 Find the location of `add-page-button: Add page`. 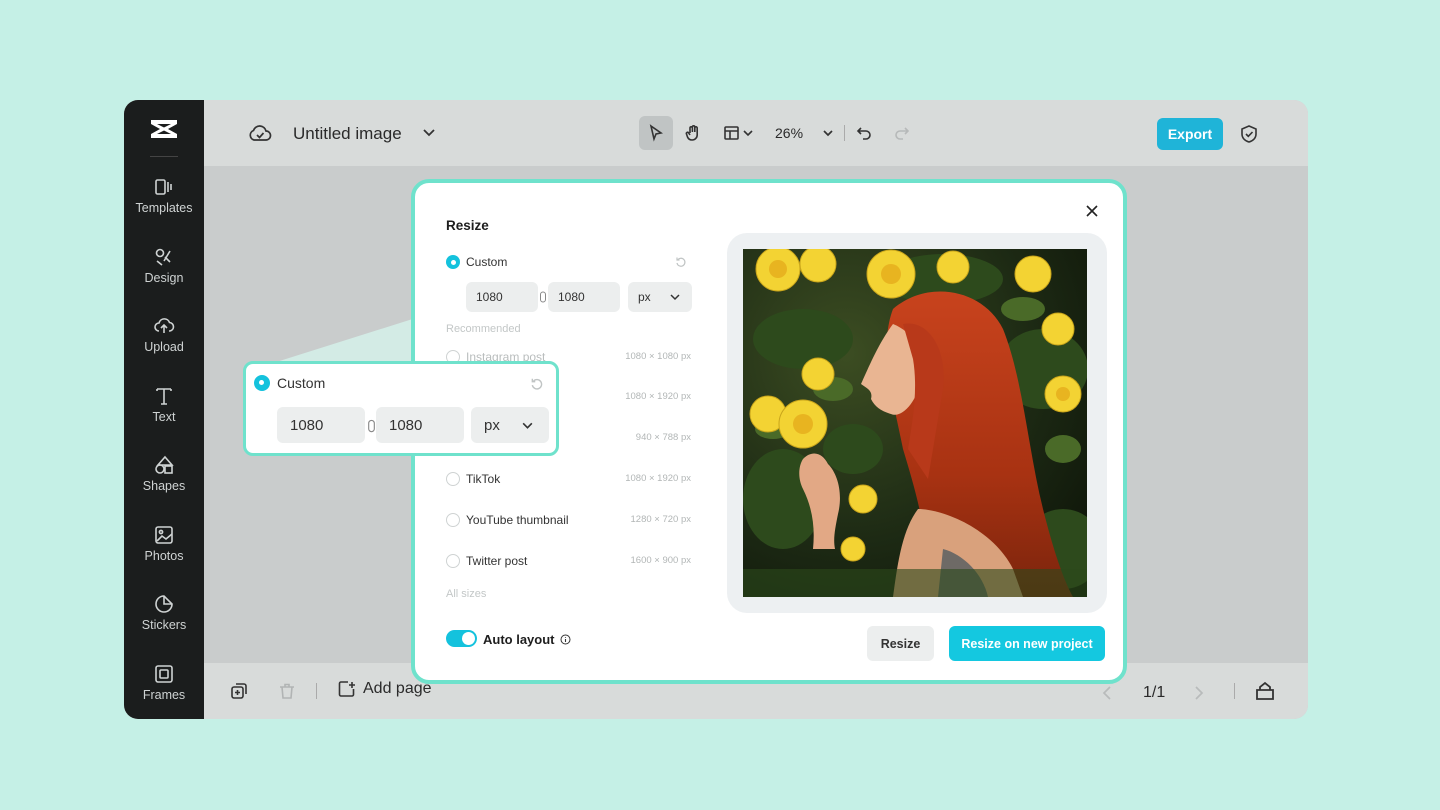

add-page-button: Add page is located at coordinates (384, 689).